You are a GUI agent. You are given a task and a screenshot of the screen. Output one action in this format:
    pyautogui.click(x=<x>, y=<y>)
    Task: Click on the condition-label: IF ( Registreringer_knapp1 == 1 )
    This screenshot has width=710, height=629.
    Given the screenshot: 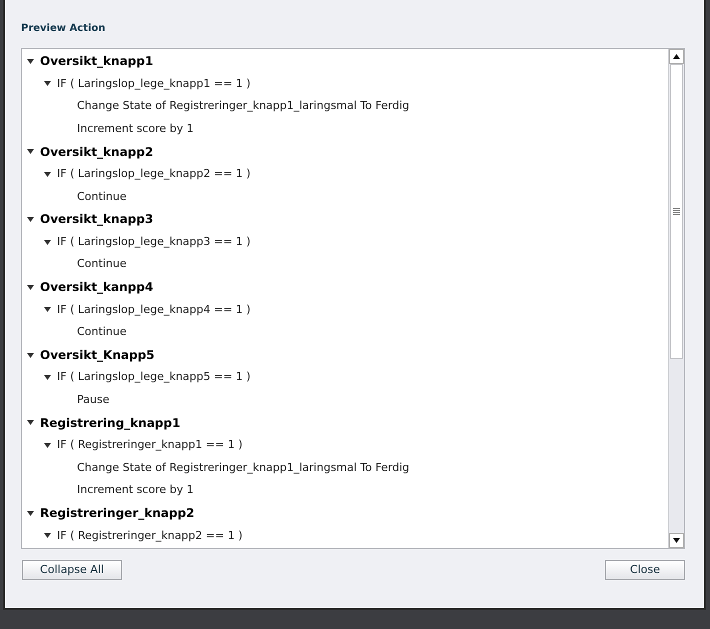 What is the action you would take?
    pyautogui.click(x=149, y=445)
    